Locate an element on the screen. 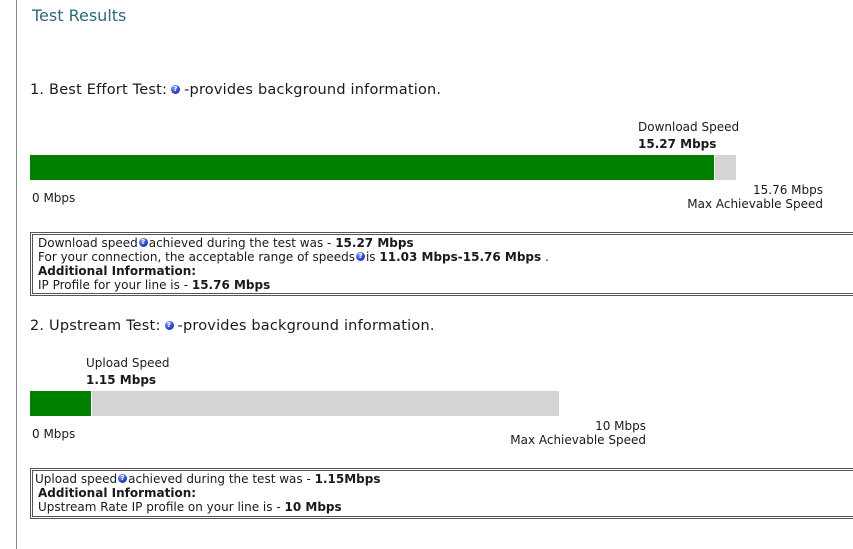  page-title: Test Results is located at coordinates (79, 15).